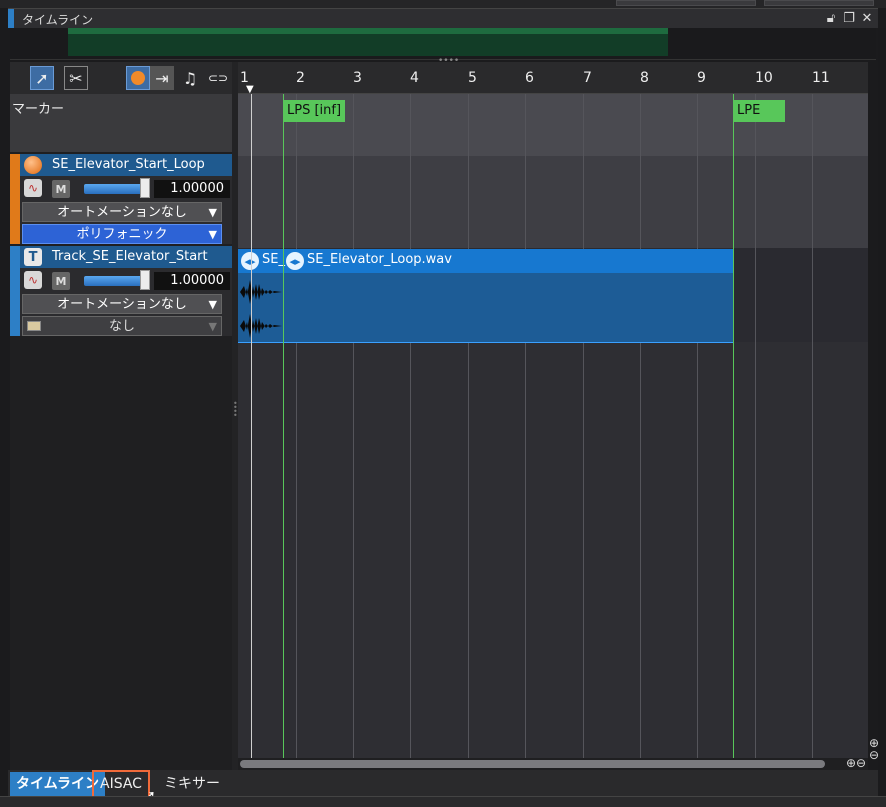 Image resolution: width=886 pixels, height=807 pixels. What do you see at coordinates (192, 784) in the screenshot?
I see `tab-mixer: ミキサー` at bounding box center [192, 784].